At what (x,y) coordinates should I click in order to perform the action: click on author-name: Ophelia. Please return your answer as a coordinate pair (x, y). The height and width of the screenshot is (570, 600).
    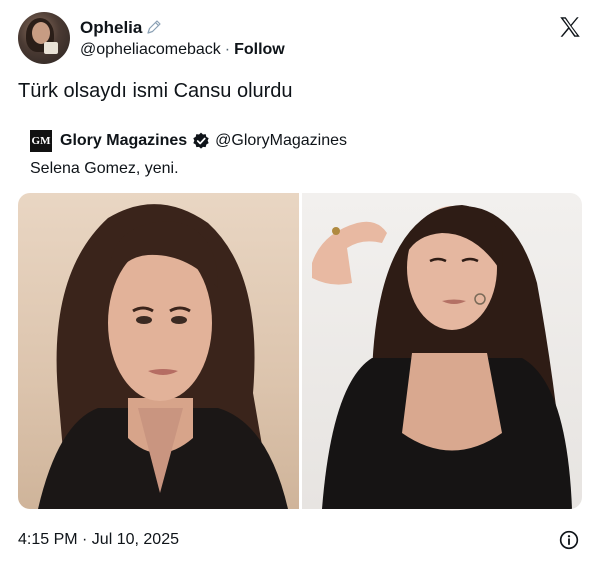
    Looking at the image, I should click on (111, 28).